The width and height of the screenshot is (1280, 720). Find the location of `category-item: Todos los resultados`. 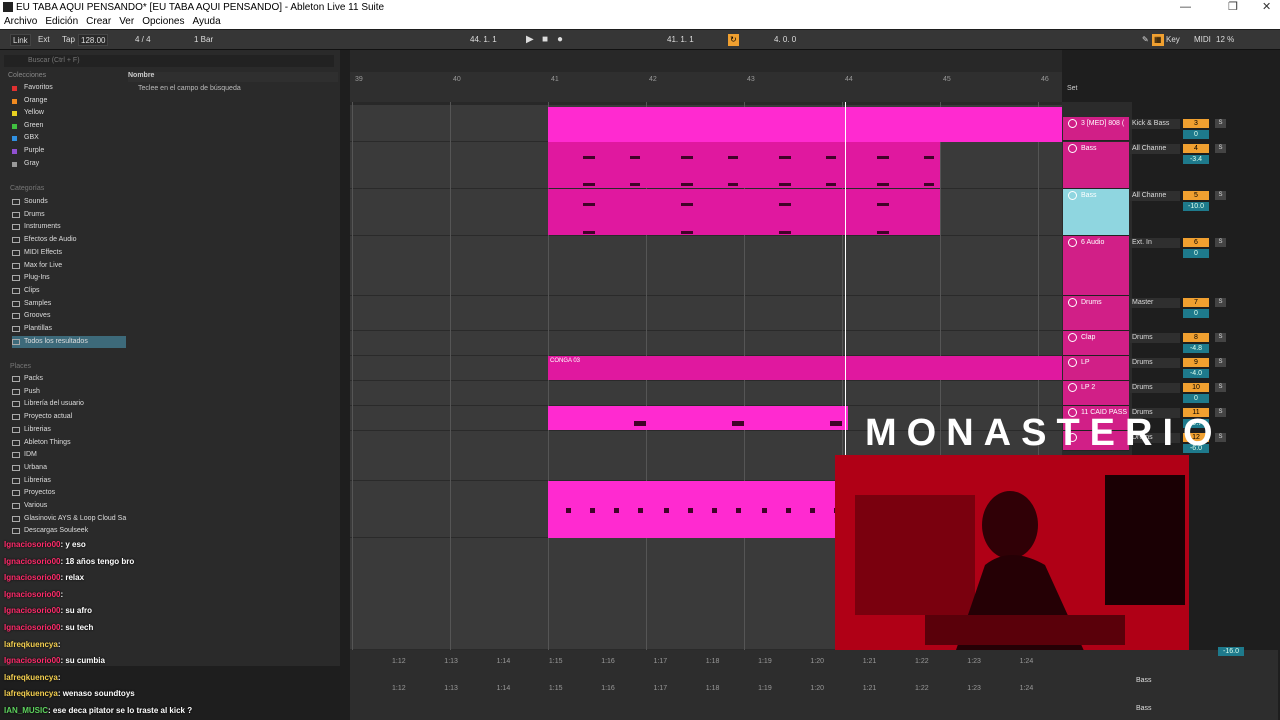

category-item: Todos los resultados is located at coordinates (69, 341).